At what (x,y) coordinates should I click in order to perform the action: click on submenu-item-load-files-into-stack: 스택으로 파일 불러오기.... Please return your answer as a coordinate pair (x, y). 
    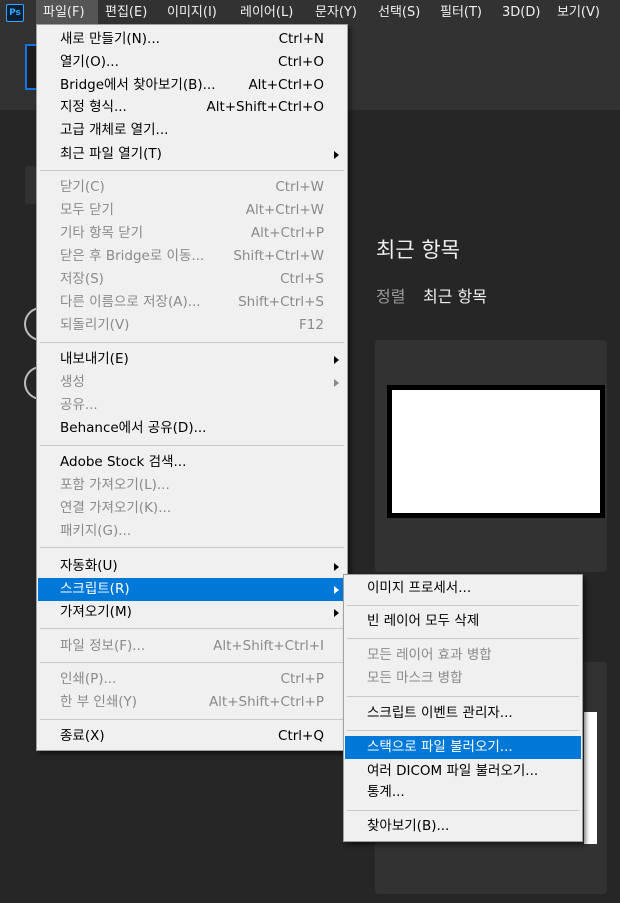
    Looking at the image, I should click on (463, 747).